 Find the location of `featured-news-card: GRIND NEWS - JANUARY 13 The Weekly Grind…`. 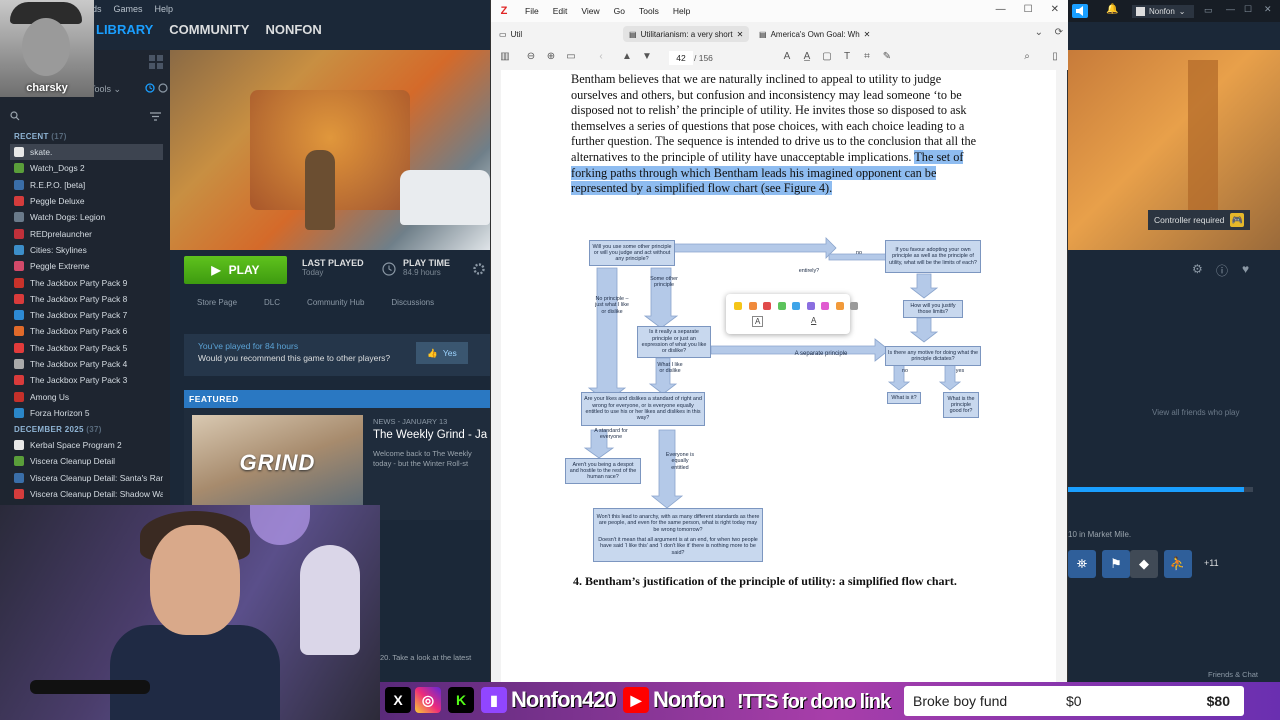

featured-news-card: GRIND NEWS - JANUARY 13 The Weekly Grind… is located at coordinates (337, 464).